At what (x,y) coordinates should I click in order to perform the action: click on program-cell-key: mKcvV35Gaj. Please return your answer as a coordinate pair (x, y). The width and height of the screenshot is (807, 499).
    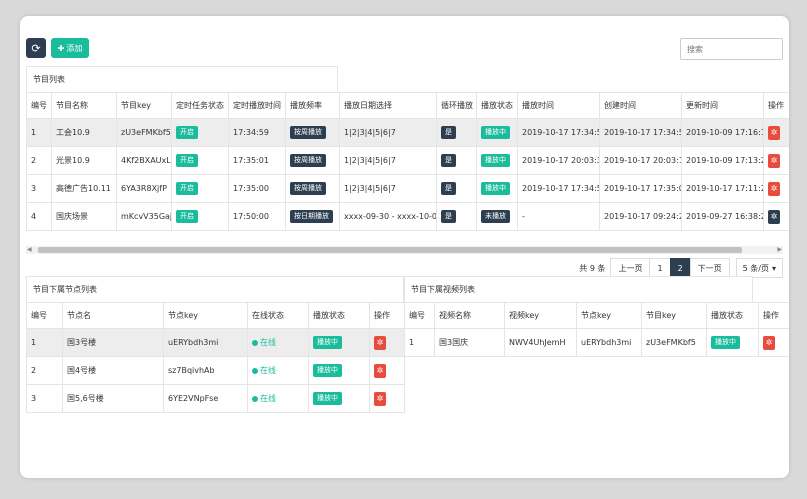
    Looking at the image, I should click on (144, 216).